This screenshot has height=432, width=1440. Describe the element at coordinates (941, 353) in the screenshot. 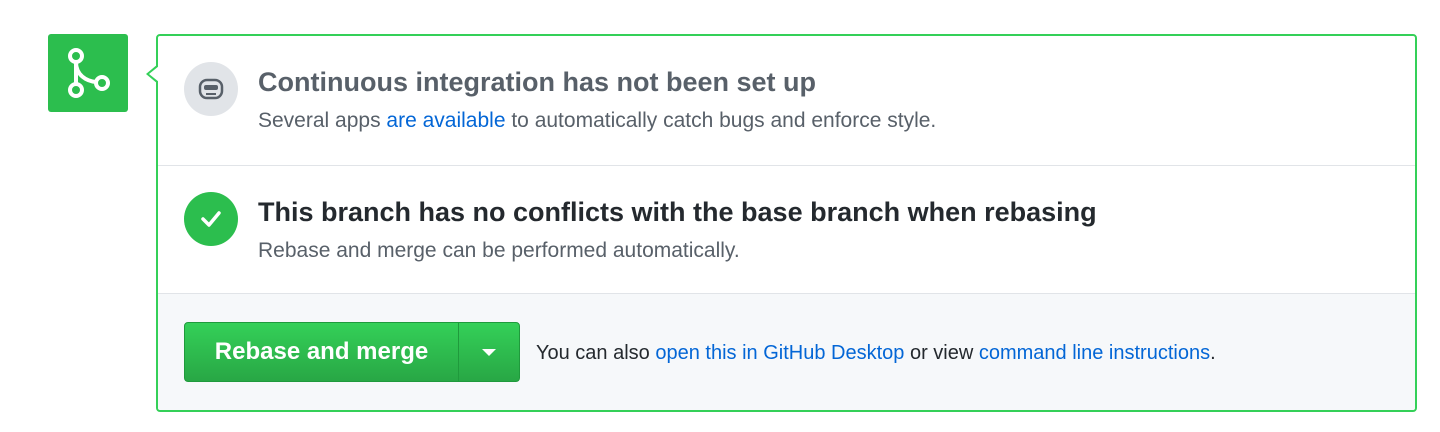

I see `also-middle: or view` at that location.